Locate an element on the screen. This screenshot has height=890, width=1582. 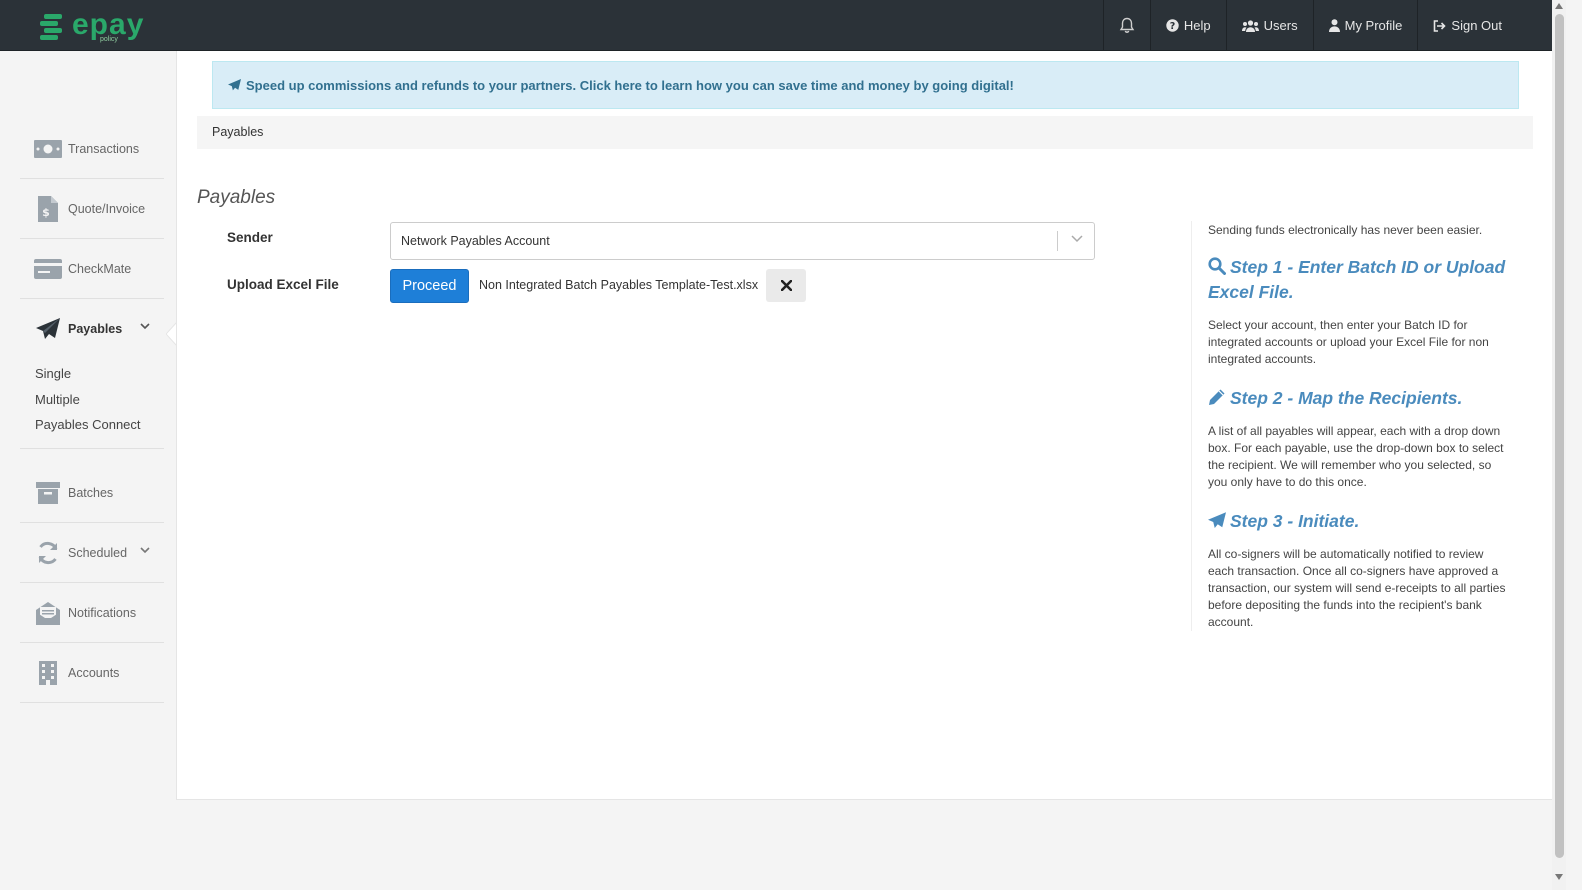
divider is located at coordinates (92, 448).